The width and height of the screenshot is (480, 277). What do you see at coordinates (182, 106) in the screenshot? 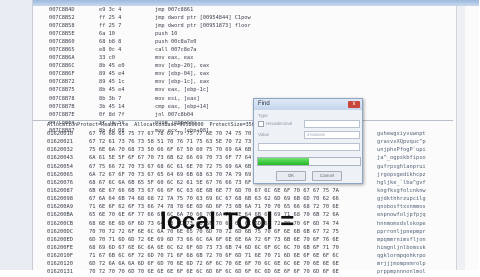
I see `instruction-text: cmp eax, [ebp+14]` at bounding box center [182, 106].